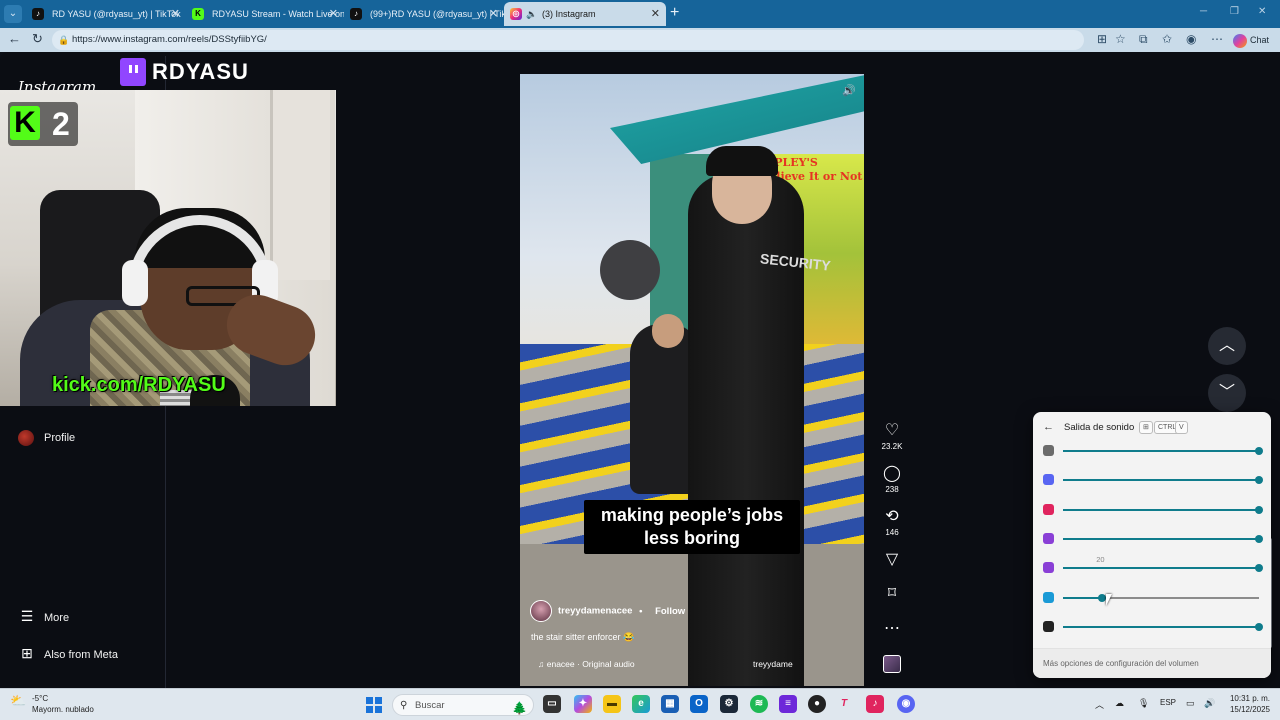 This screenshot has width=1280, height=720. I want to click on search-highlight-icon: 🌲, so click(519, 708).